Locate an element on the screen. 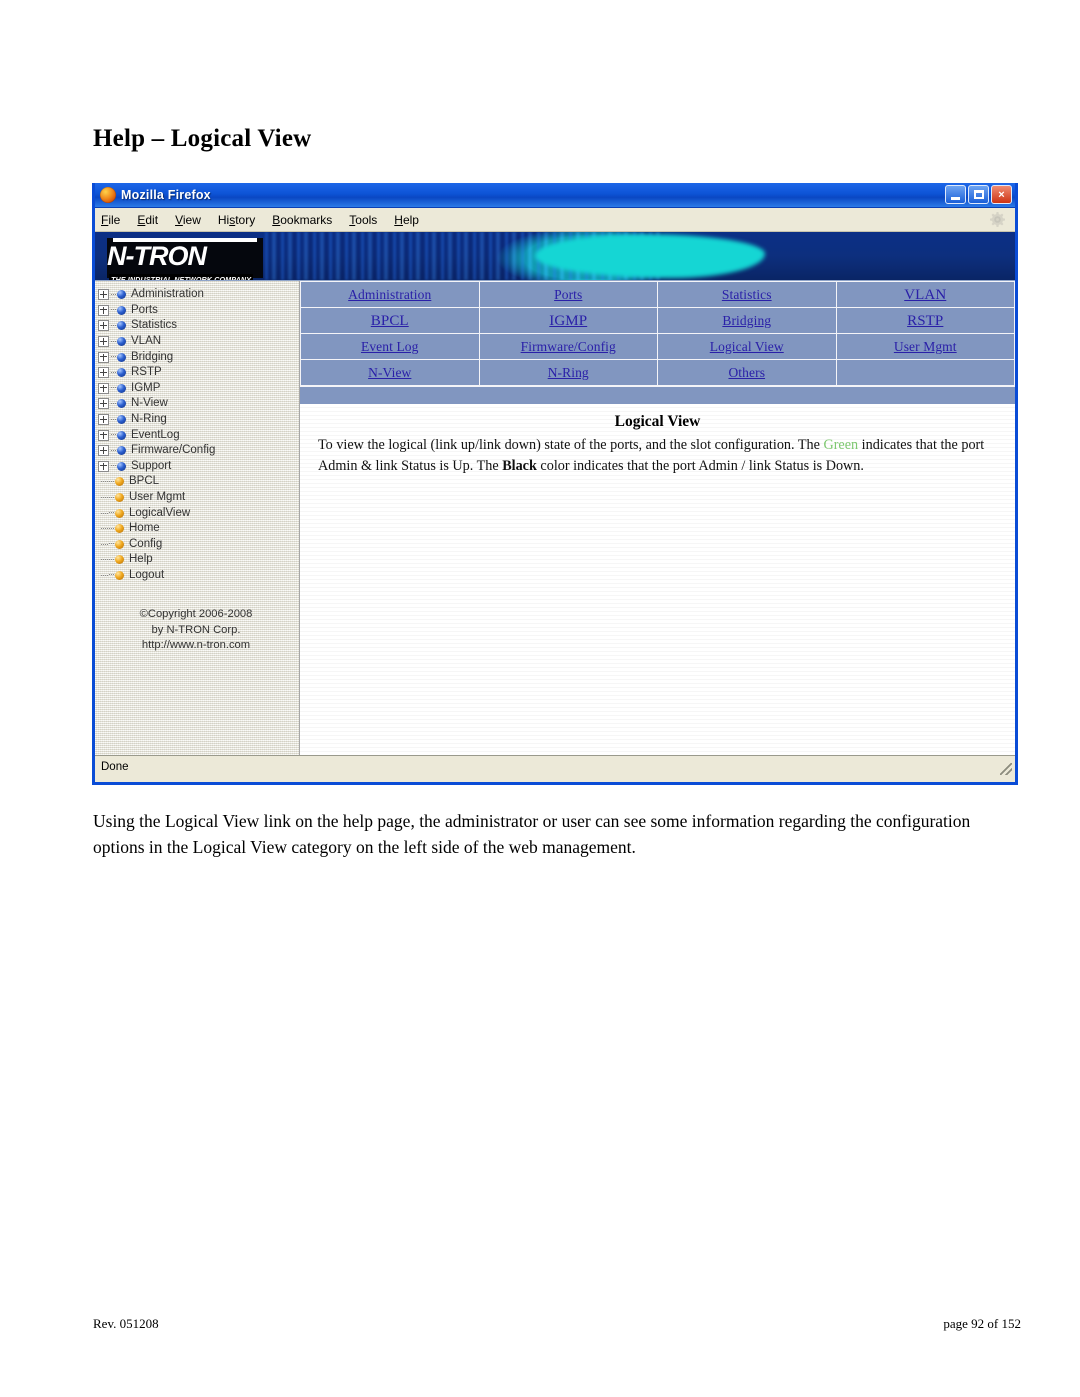  help-link-n-ring: N-Ring is located at coordinates (568, 372).